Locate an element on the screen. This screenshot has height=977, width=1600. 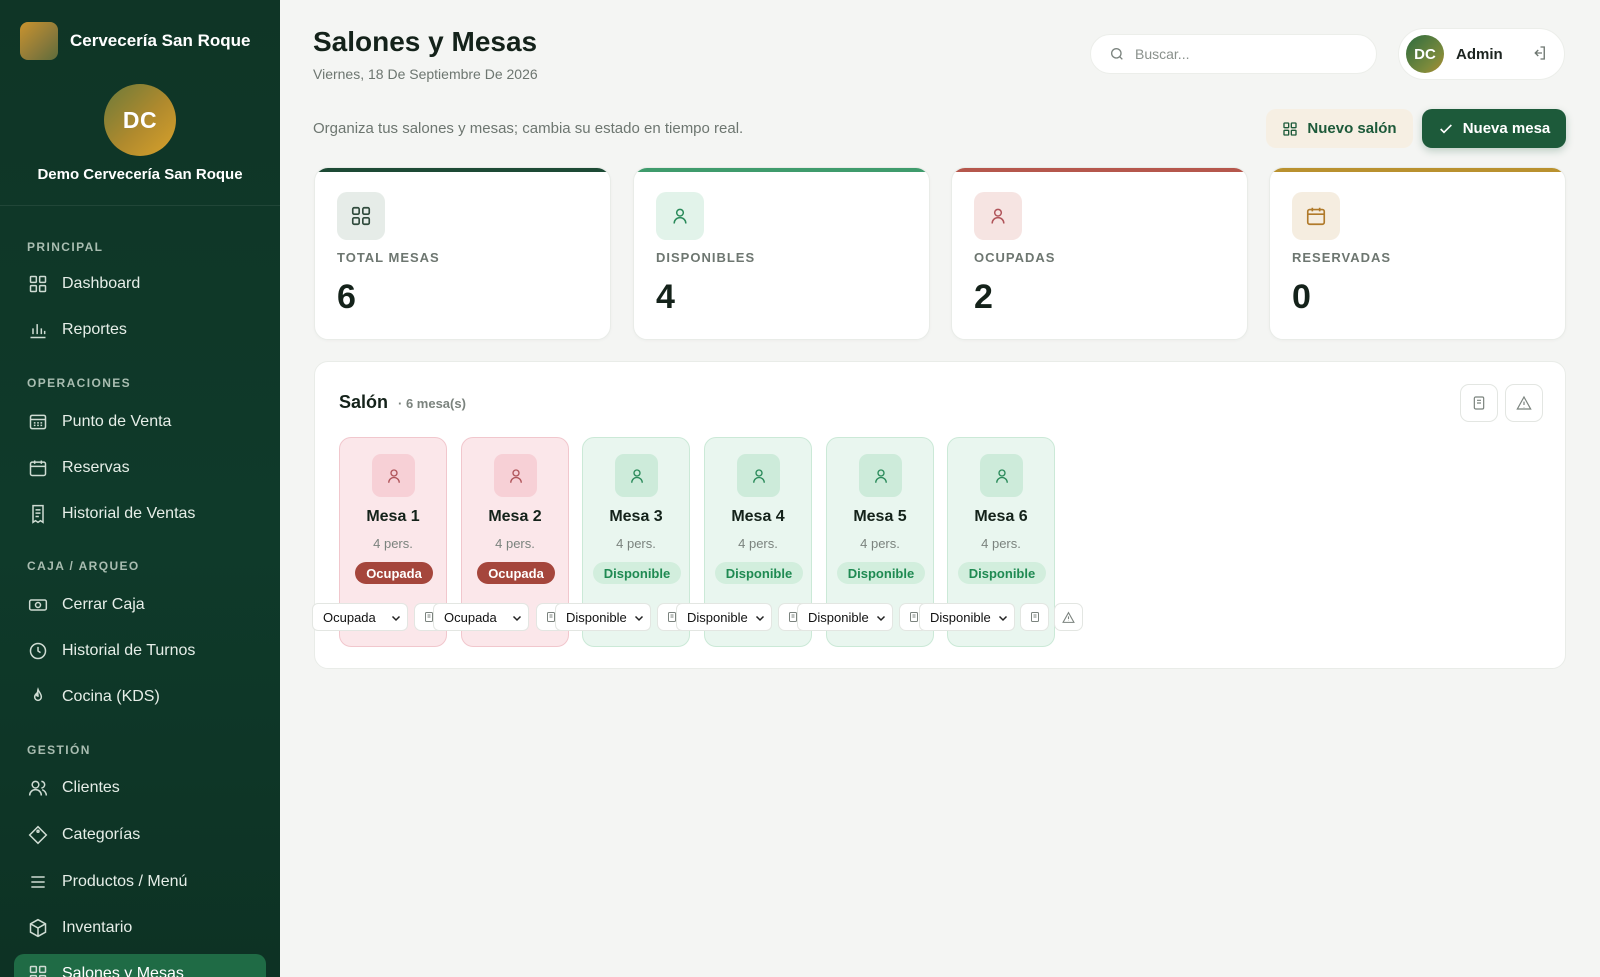
mesa-edit-button is located at coordinates (1034, 617).